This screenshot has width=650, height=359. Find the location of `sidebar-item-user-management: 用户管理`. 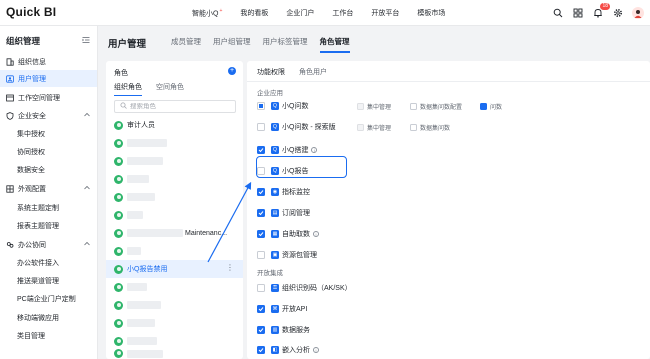

sidebar-item-user-management: 用户管理 is located at coordinates (48, 78).